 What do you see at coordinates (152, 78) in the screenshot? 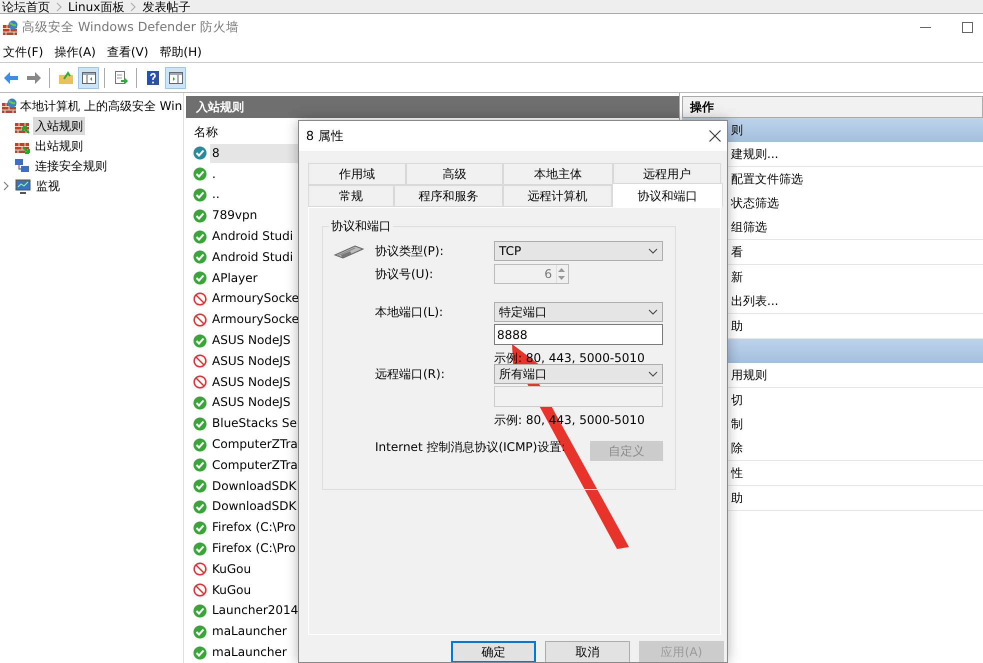
I see `help-icon` at bounding box center [152, 78].